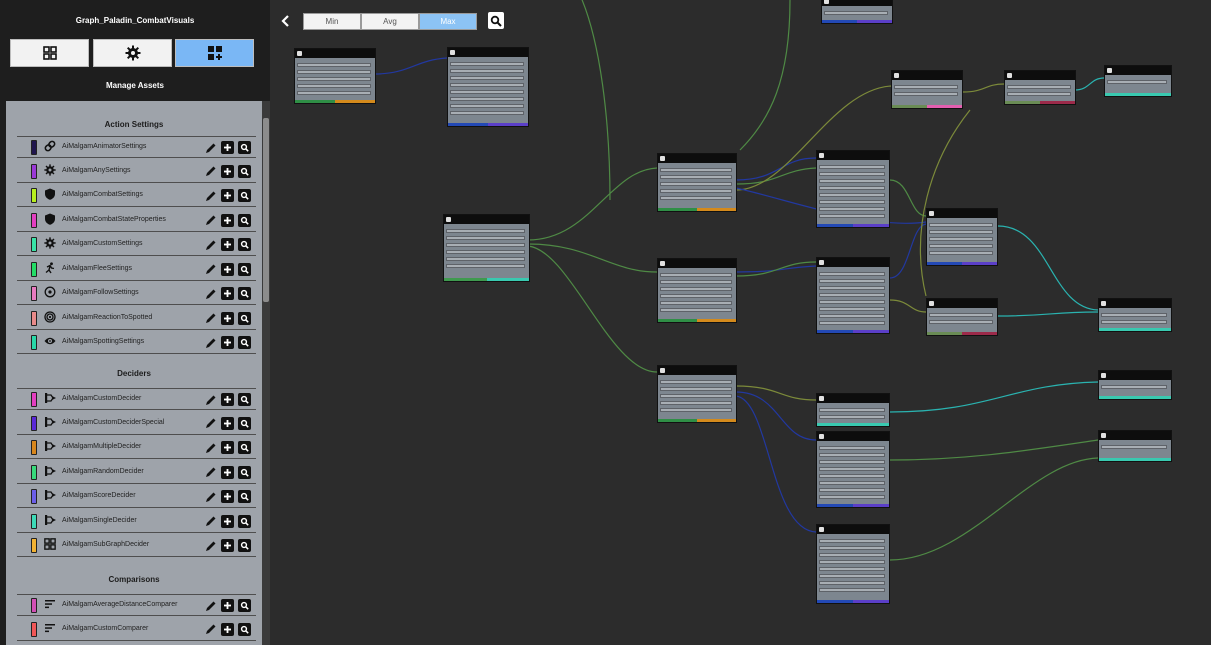 The image size is (1211, 645). Describe the element at coordinates (136, 319) in the screenshot. I see `asset-row: AiMalgamReactionToSpotted` at that location.